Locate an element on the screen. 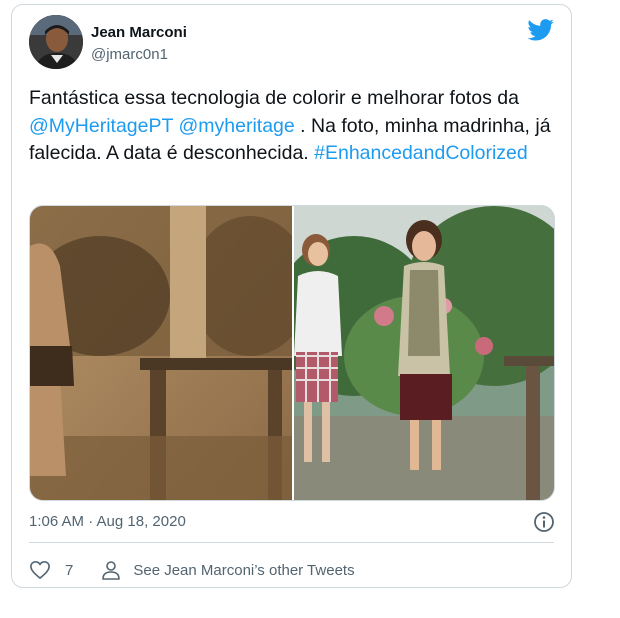 The height and width of the screenshot is (618, 620). divider is located at coordinates (291, 542).